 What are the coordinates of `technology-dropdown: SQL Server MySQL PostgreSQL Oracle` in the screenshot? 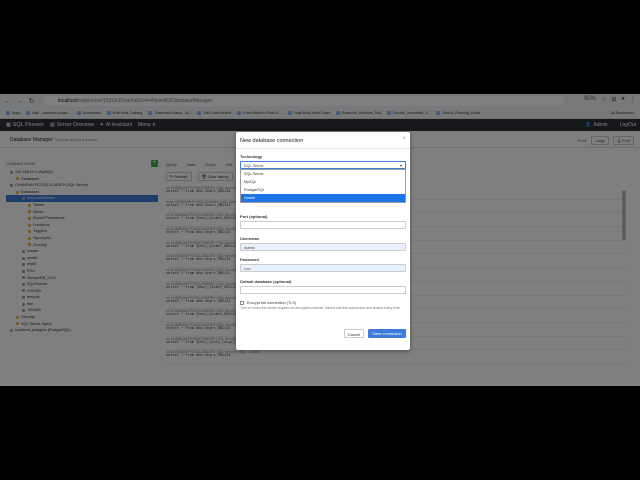 It's located at (323, 186).